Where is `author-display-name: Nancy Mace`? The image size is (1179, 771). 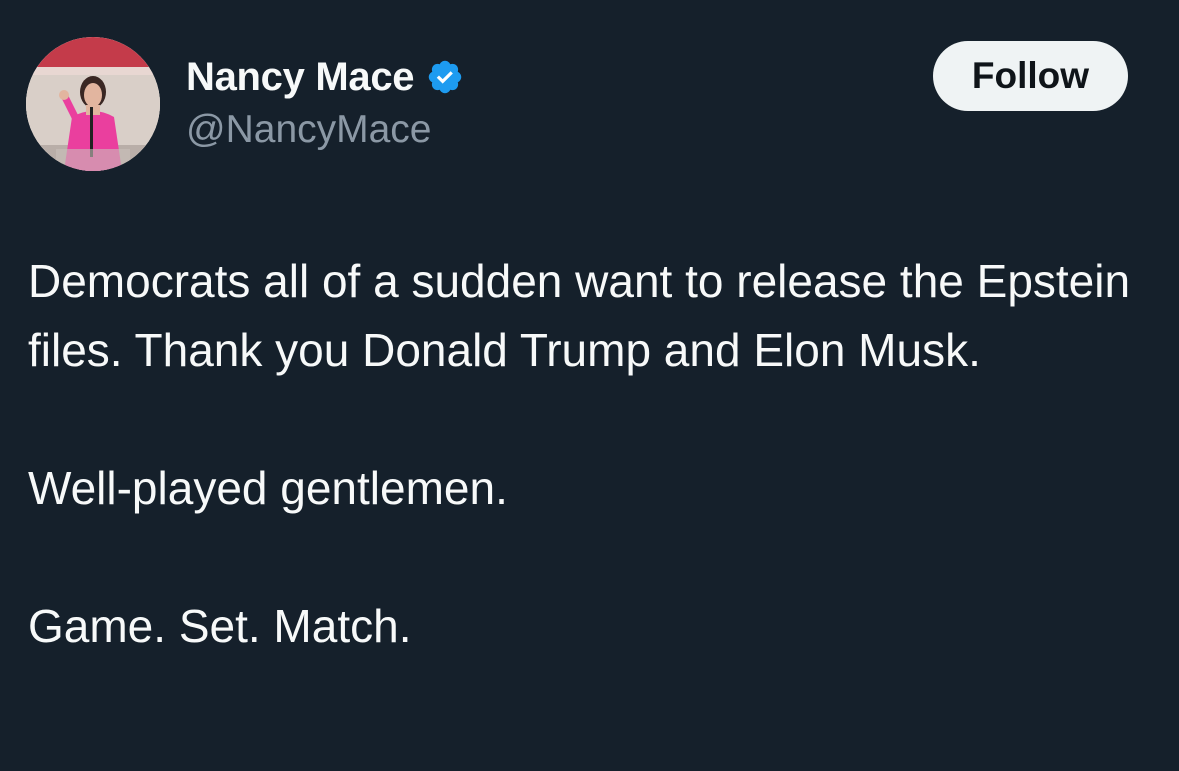
author-display-name: Nancy Mace is located at coordinates (300, 77).